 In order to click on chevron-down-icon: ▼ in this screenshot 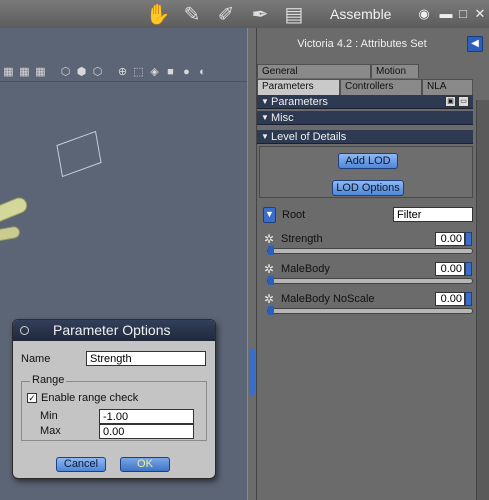, I will do `click(269, 214)`.